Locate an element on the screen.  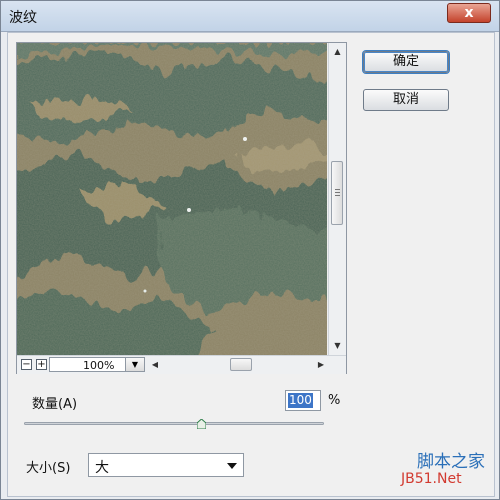
ok-button: 确定 is located at coordinates (406, 62).